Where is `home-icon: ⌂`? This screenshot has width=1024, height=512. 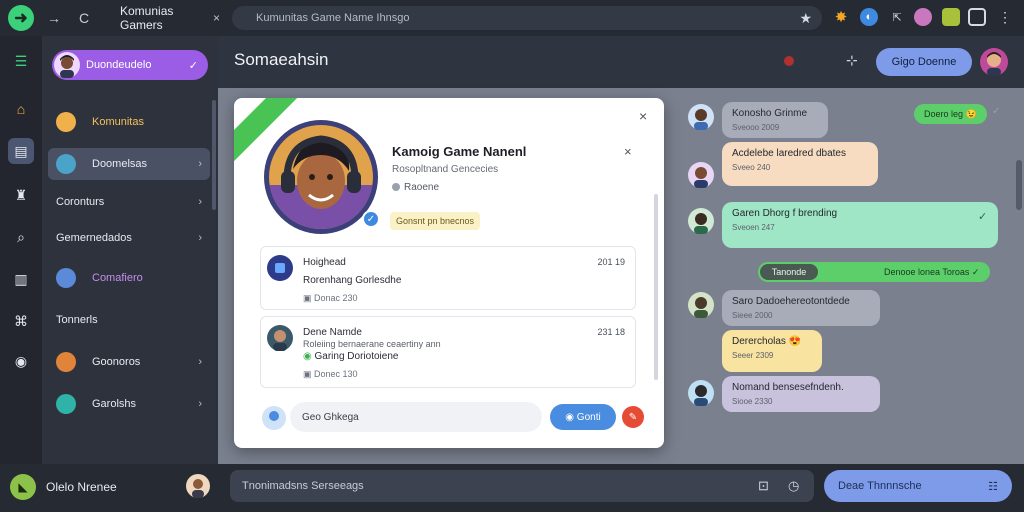 home-icon: ⌂ is located at coordinates (21, 109).